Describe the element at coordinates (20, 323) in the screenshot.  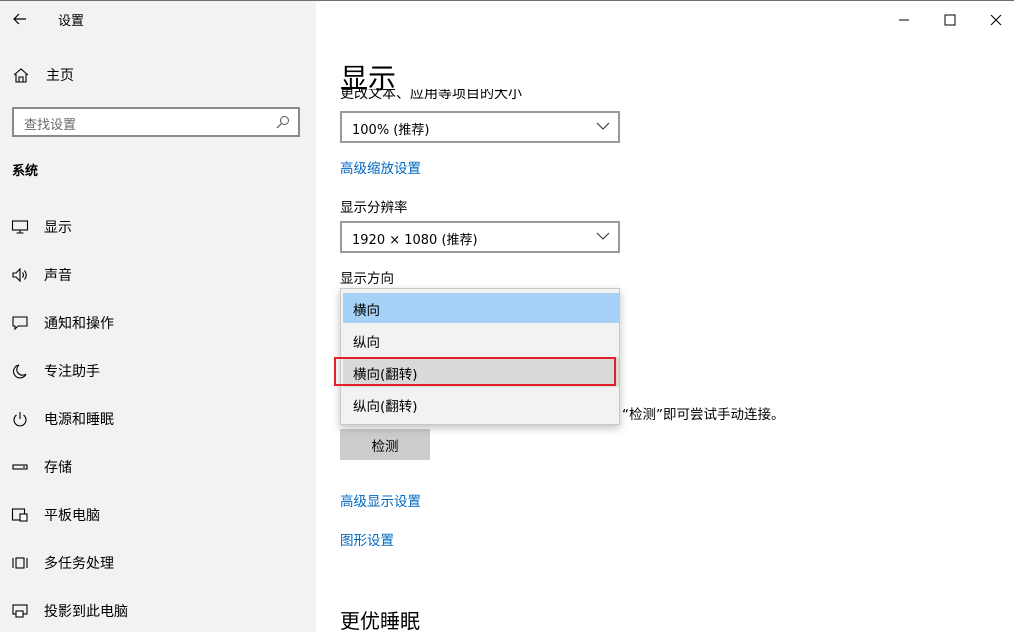
I see `notification-icon` at that location.